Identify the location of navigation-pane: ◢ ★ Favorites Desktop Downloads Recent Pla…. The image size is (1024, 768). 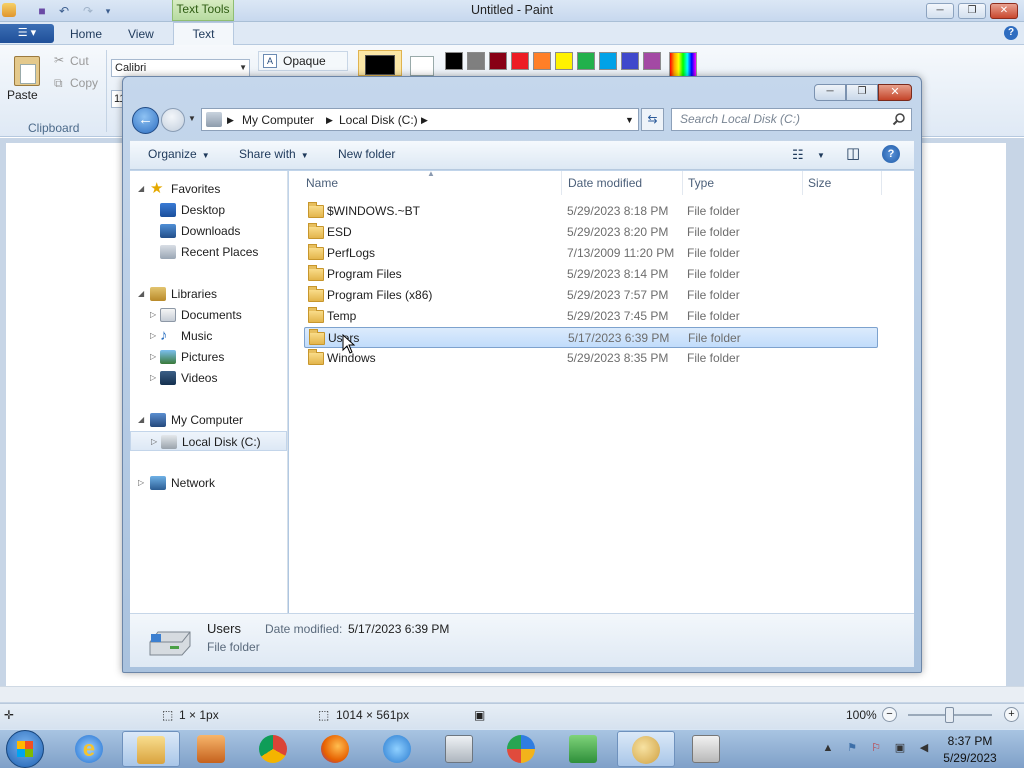
(209, 392).